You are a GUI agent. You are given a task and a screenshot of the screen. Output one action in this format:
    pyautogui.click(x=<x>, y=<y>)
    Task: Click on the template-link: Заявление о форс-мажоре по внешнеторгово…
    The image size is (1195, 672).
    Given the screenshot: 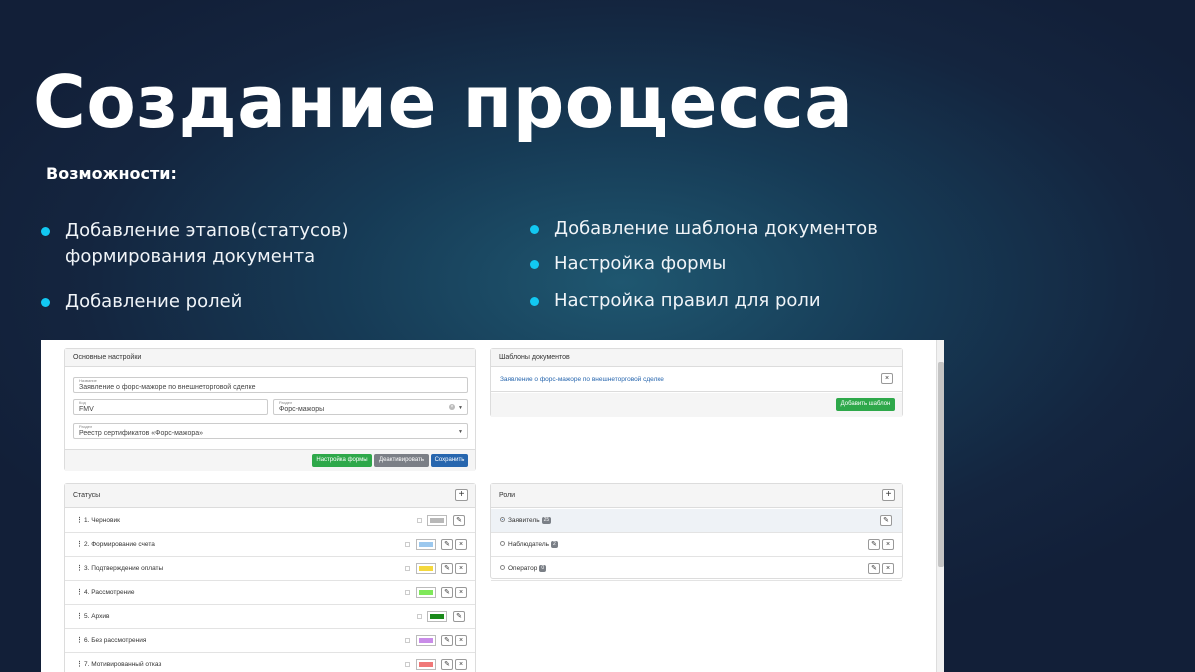 What is the action you would take?
    pyautogui.click(x=582, y=379)
    